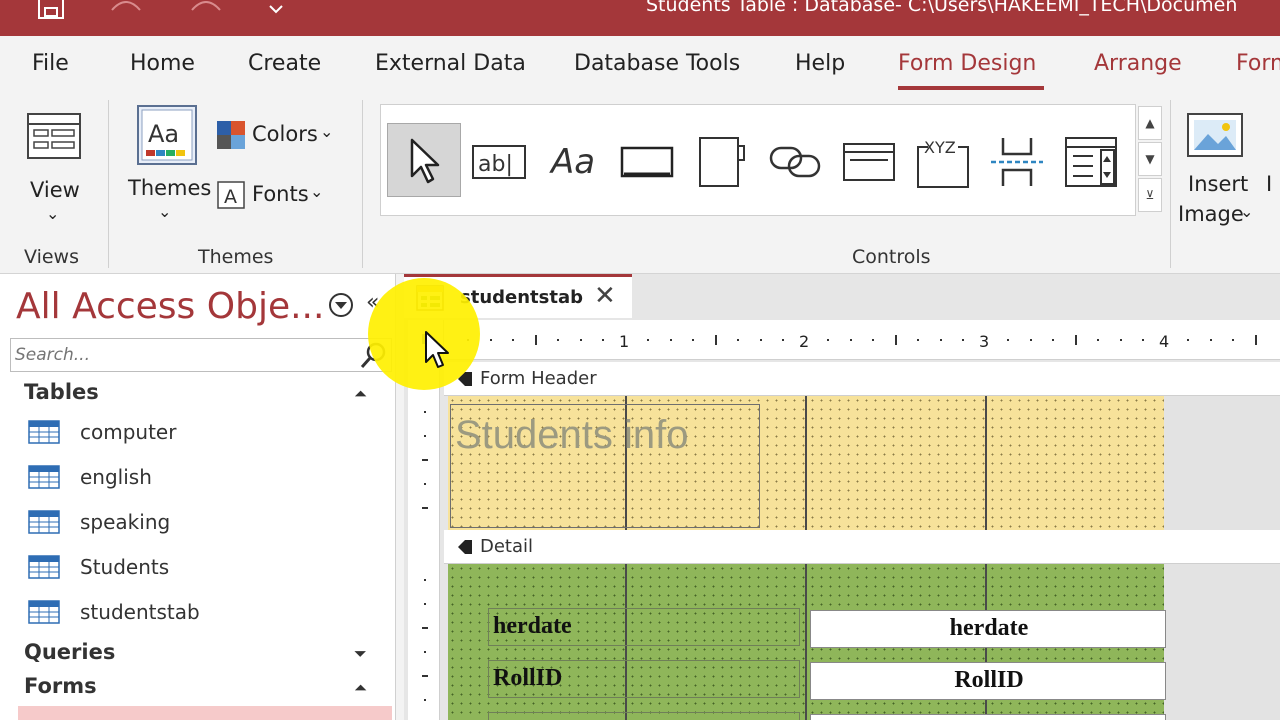  I want to click on view-button: View ⌄, so click(55, 169).